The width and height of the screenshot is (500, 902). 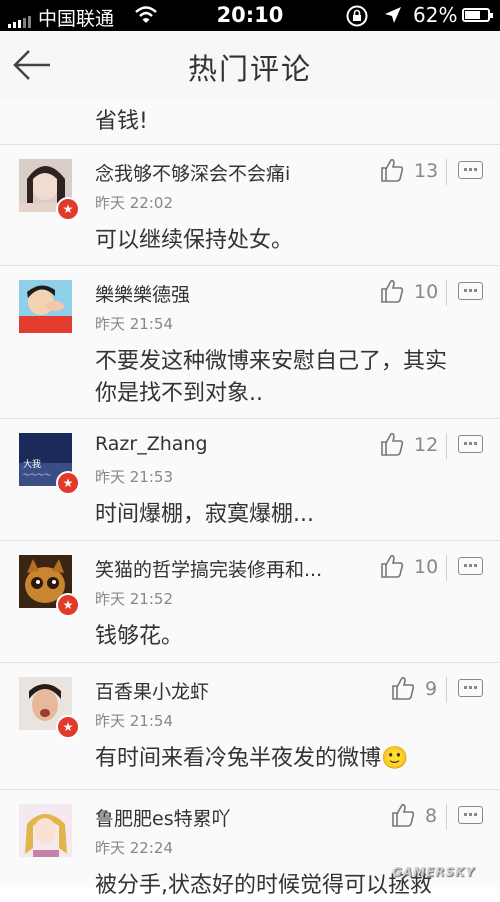 I want to click on status-bar: 中国联通 20:10 62%, so click(x=250, y=15).